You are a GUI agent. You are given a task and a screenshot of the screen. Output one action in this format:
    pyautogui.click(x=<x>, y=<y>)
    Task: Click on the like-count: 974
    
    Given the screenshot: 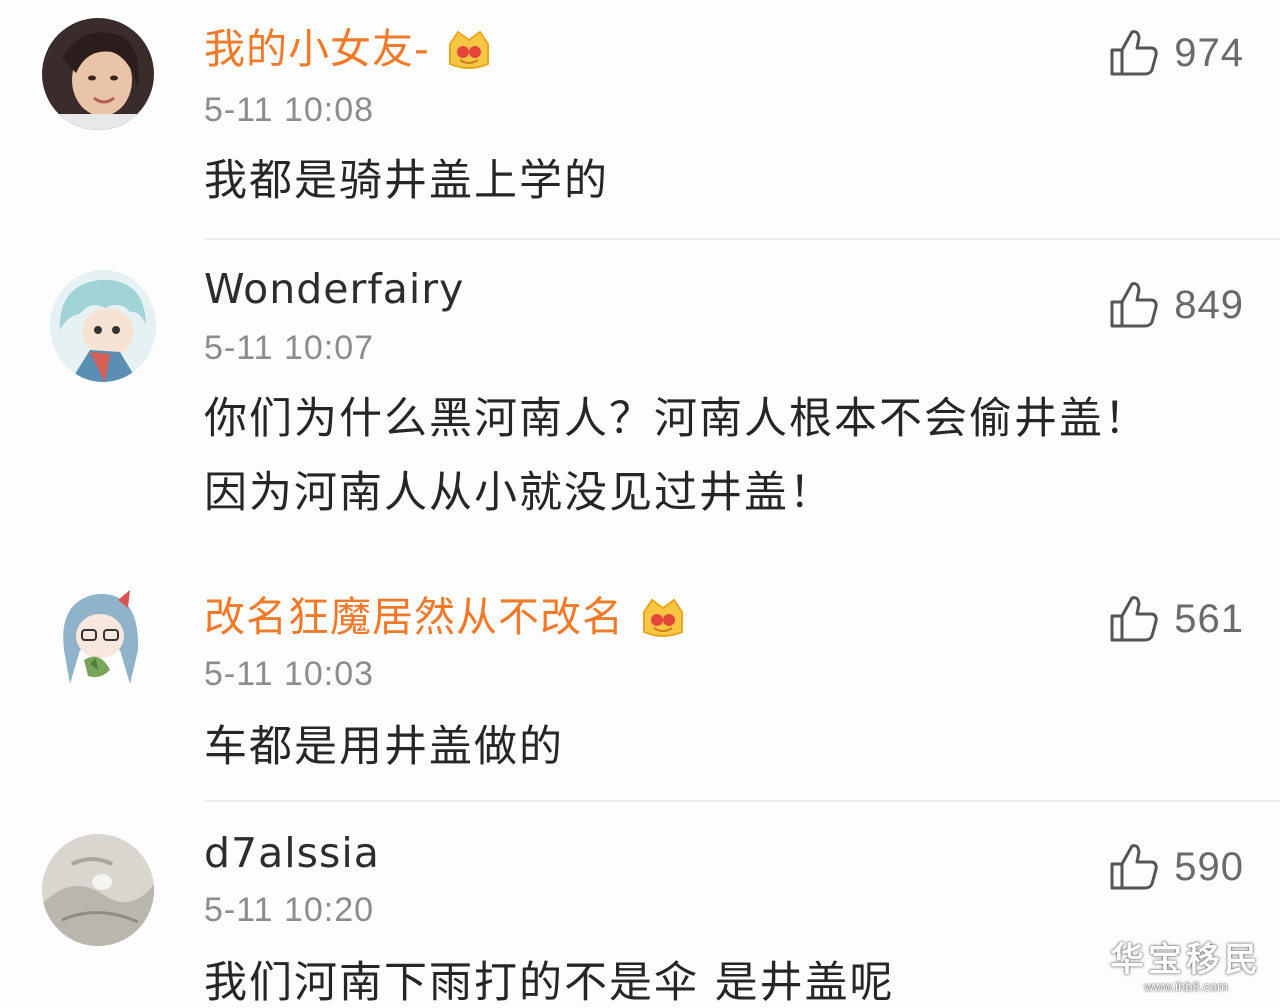 What is the action you would take?
    pyautogui.click(x=1209, y=52)
    